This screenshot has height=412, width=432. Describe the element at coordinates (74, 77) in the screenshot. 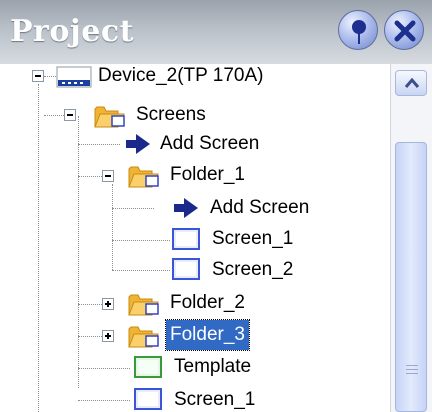

I see `device-icon` at that location.